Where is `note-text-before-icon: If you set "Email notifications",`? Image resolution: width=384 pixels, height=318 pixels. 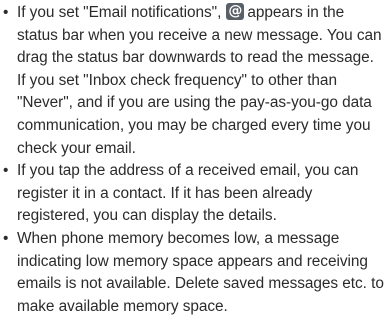
note-text-before-icon: If you set "Email notifications", is located at coordinates (119, 12).